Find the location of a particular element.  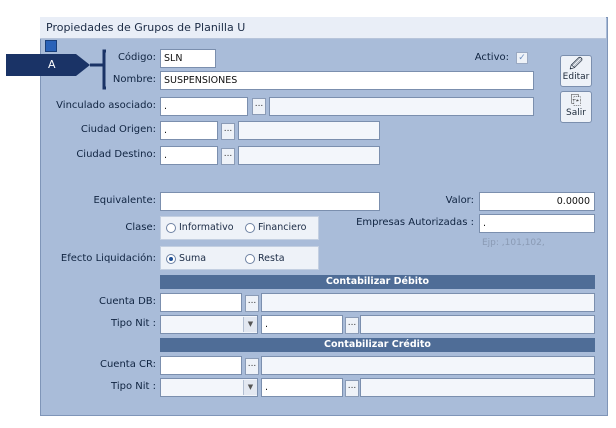

efecto-label: Efecto Liquidación: is located at coordinates (108, 258).